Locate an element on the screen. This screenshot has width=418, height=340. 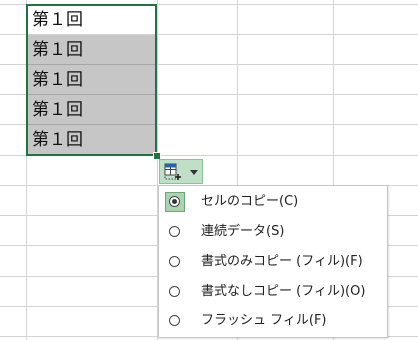
menu-item-copy-cells: セルのコピー(C) is located at coordinates (273, 202).